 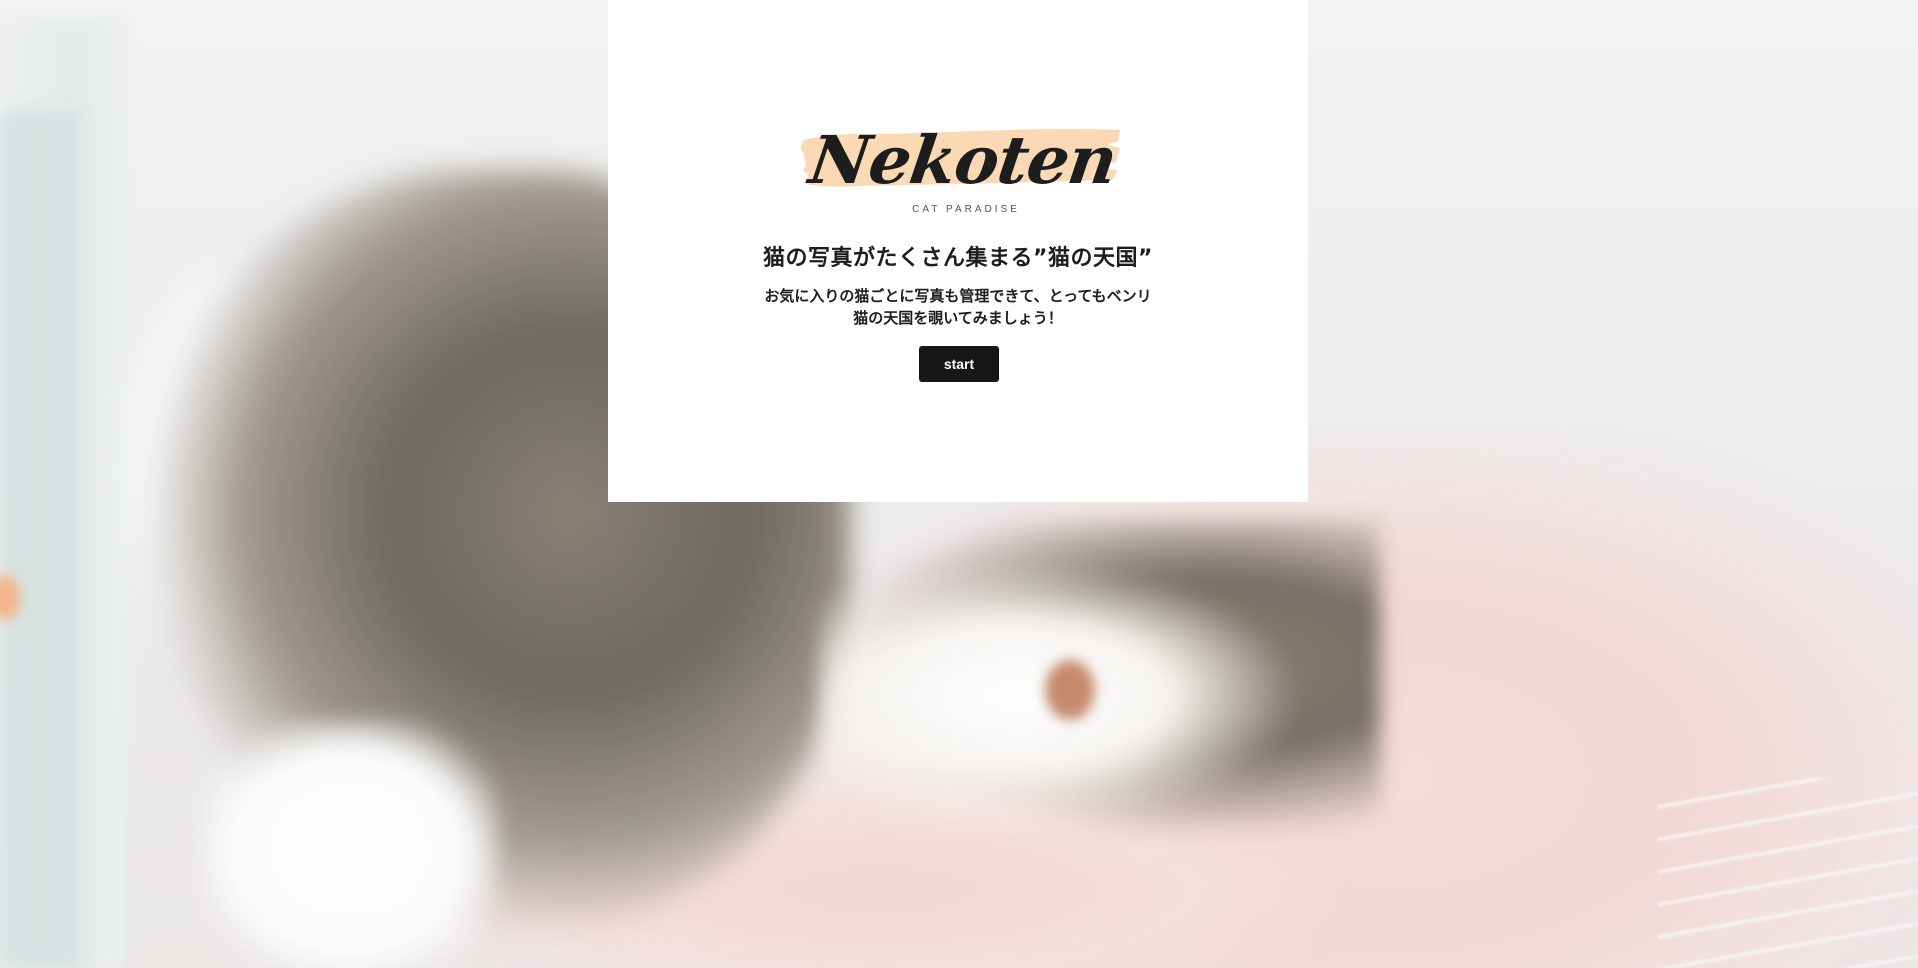 I want to click on page-title: 猫の写真がたくさん集まる”猫の天国”, so click(x=958, y=258).